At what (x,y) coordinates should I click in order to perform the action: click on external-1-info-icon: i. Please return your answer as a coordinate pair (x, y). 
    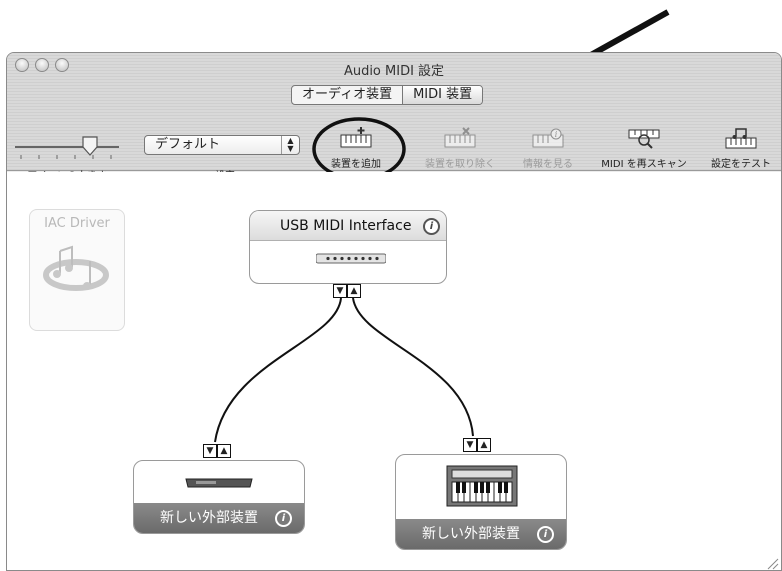
    Looking at the image, I should click on (283, 518).